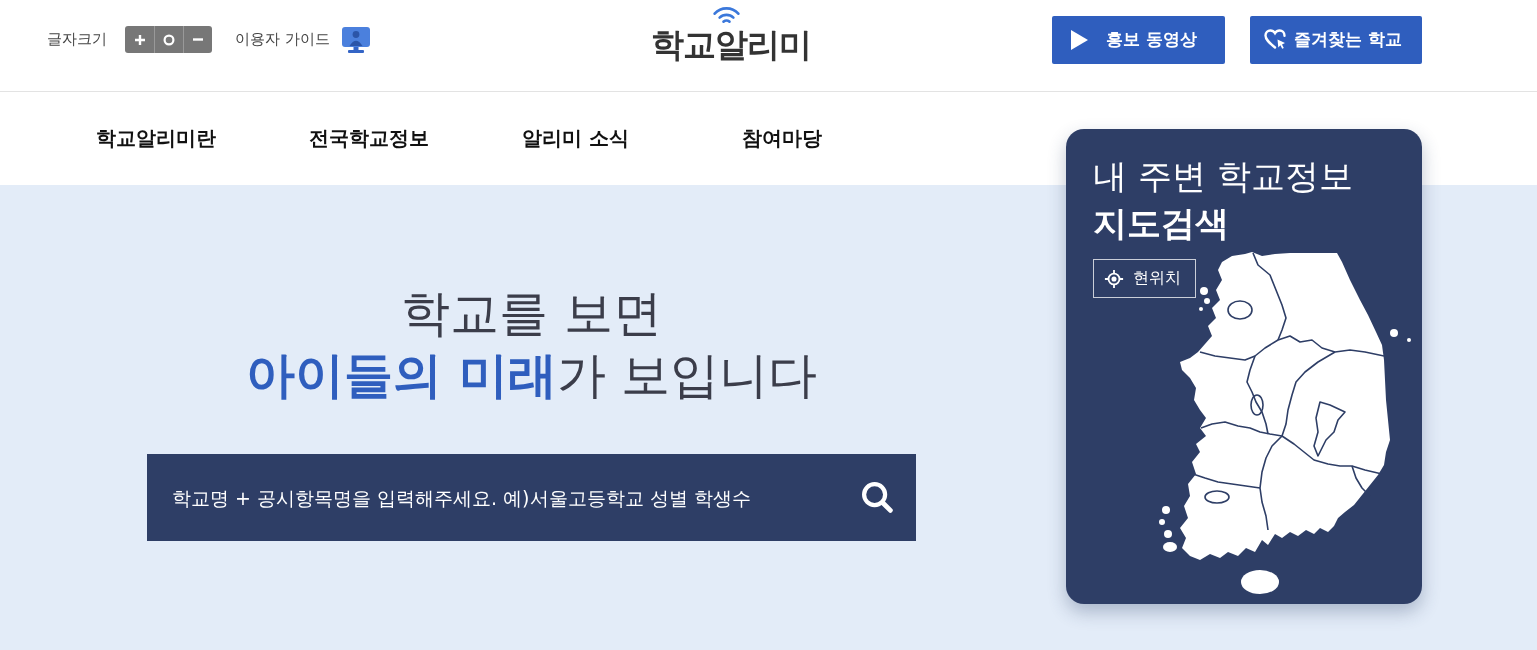  What do you see at coordinates (1275, 39) in the screenshot?
I see `heart-icon` at bounding box center [1275, 39].